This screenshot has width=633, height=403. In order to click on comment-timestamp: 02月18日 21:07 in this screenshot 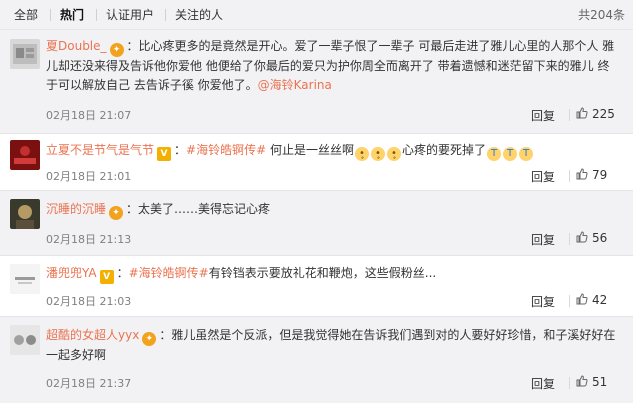, I will do `click(89, 115)`.